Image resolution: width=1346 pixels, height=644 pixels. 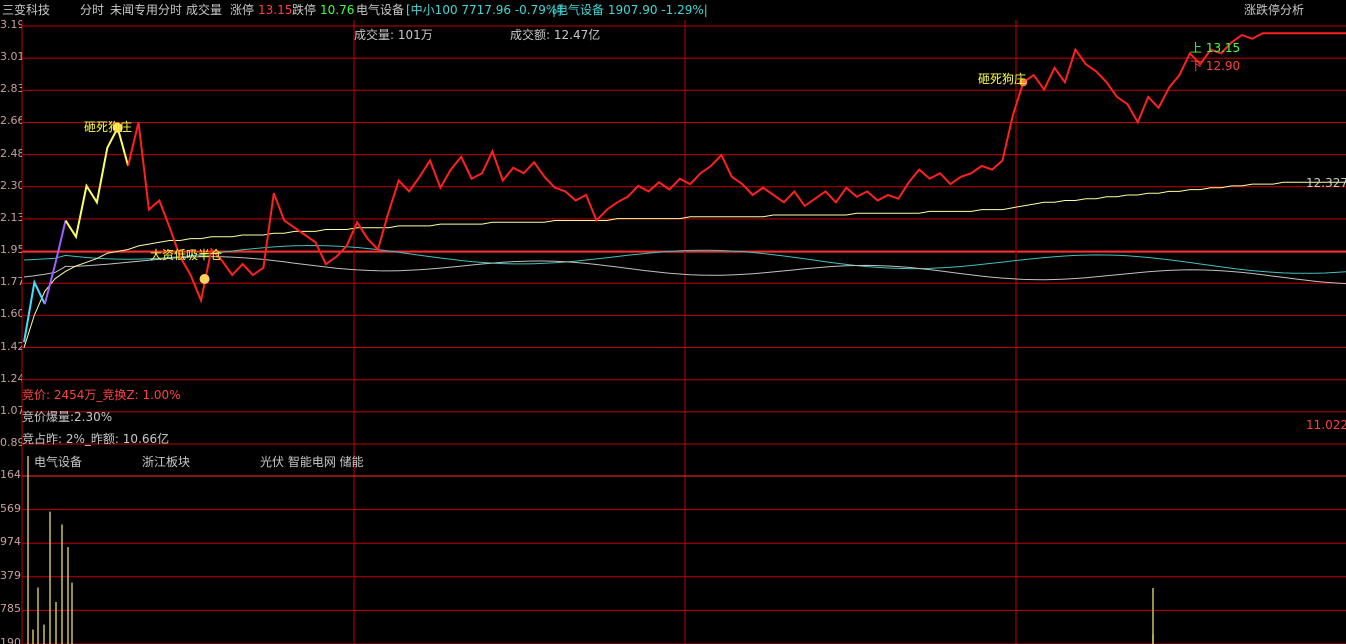 I want to click on mode-tab: 分时, so click(x=92, y=10).